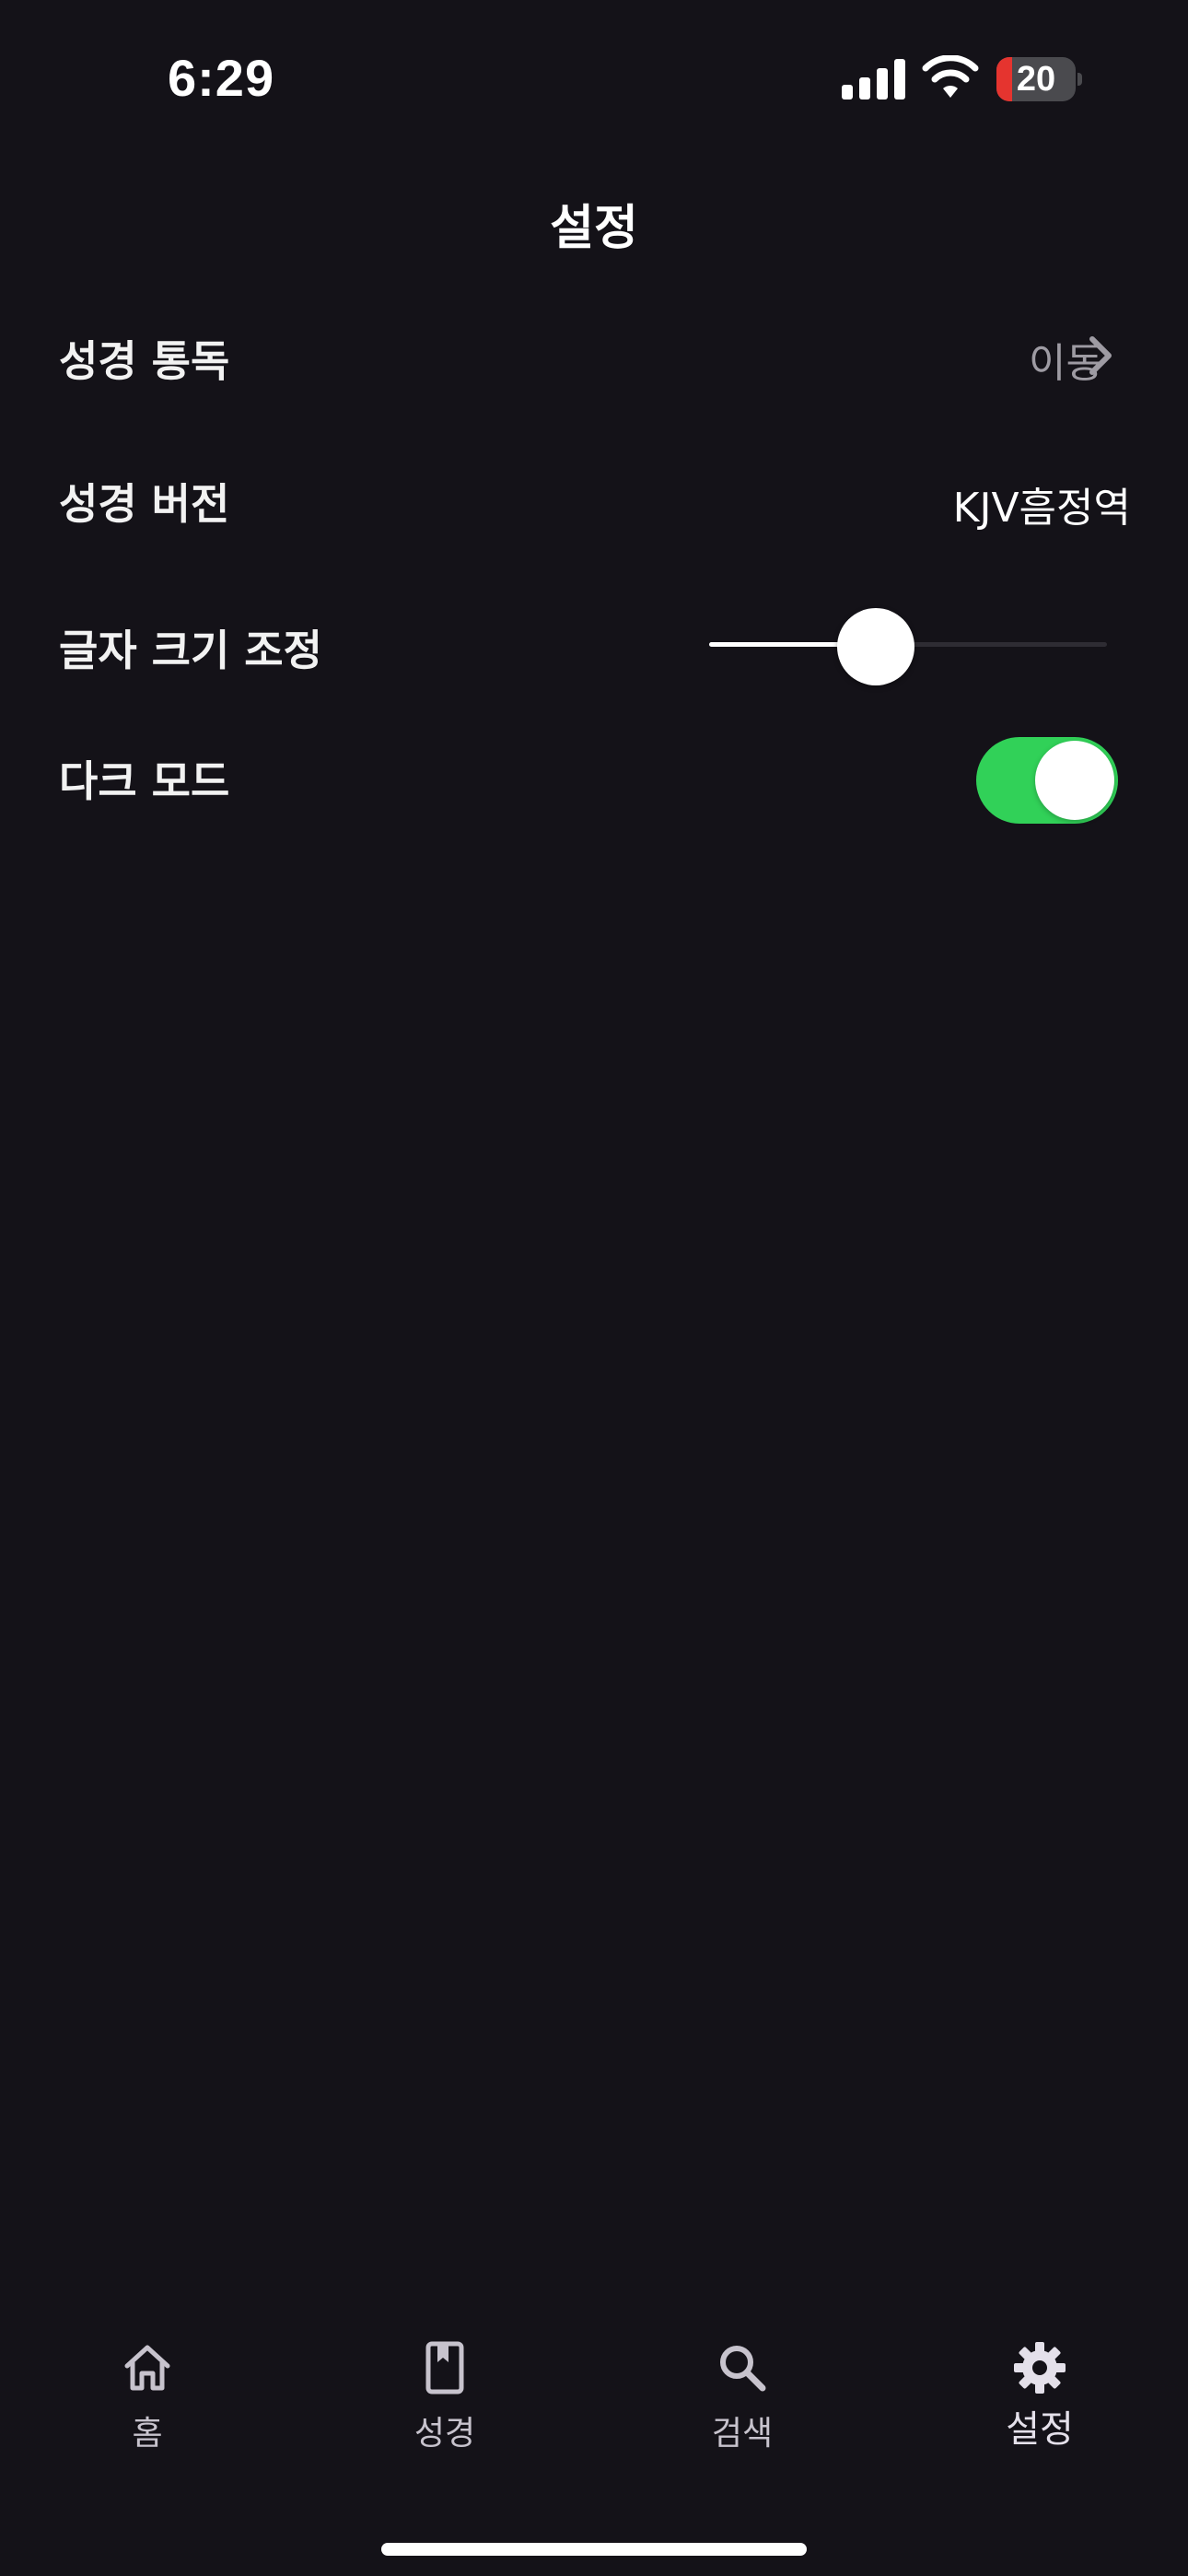 Image resolution: width=1188 pixels, height=2576 pixels. I want to click on font-size-label: 글자 크기 조정, so click(190, 650).